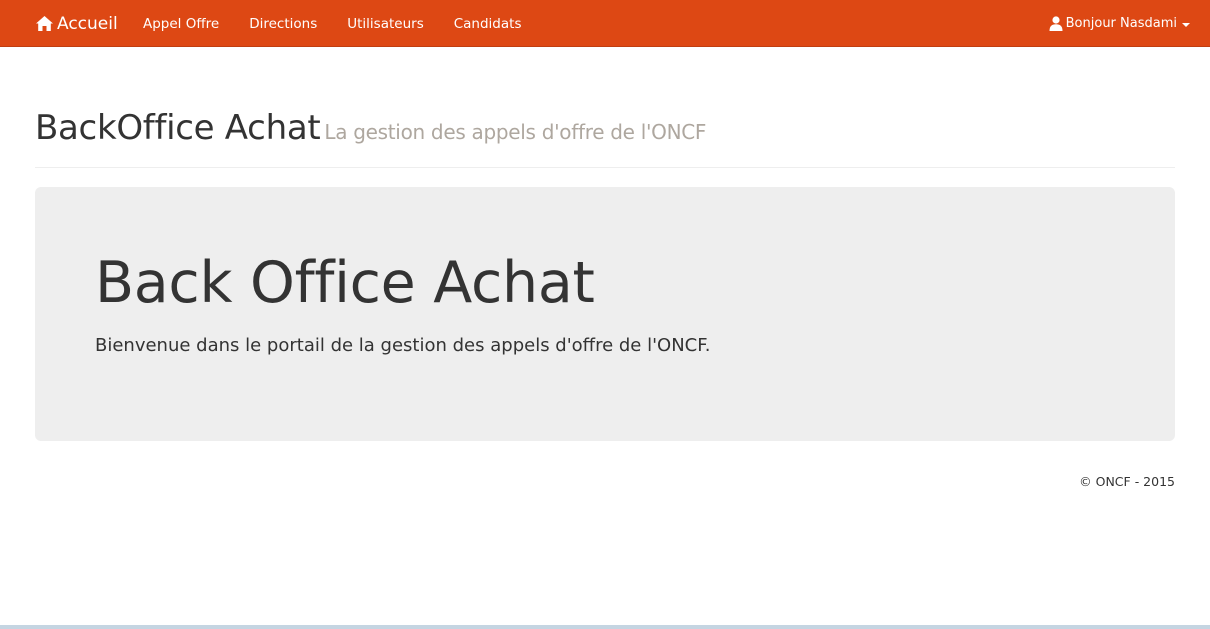  I want to click on nav-item-utilisateurs: Utilisateurs, so click(385, 23).